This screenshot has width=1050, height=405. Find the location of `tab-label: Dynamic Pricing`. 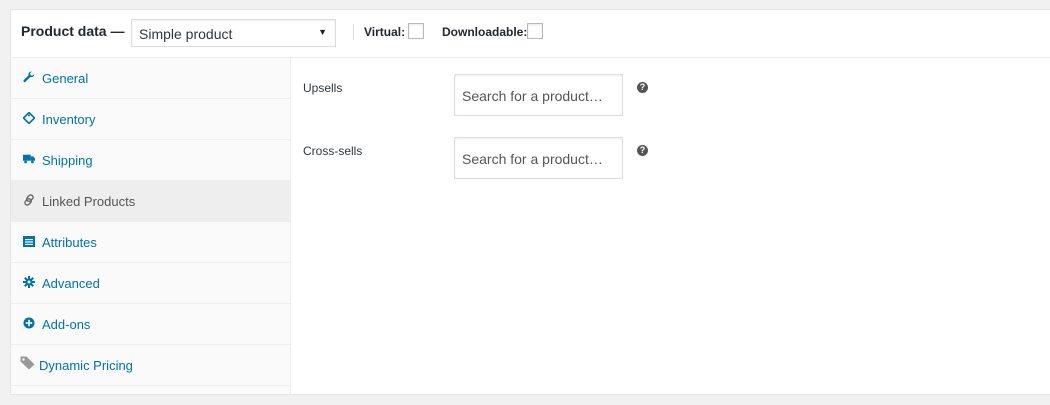

tab-label: Dynamic Pricing is located at coordinates (86, 365).